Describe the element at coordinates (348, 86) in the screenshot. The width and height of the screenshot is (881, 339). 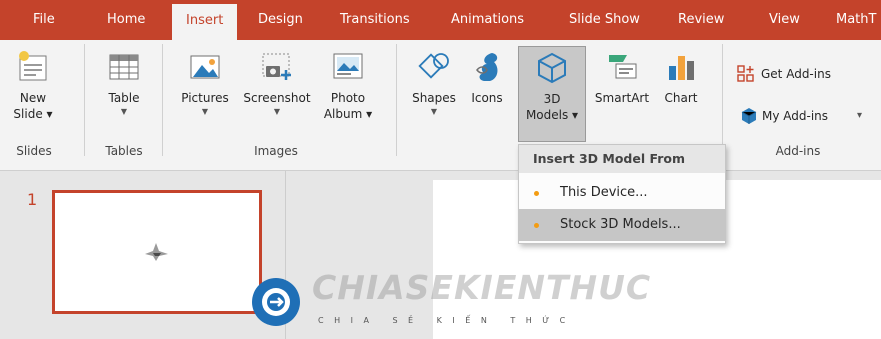
I see `photo-album-button: Photo Album ▾` at that location.